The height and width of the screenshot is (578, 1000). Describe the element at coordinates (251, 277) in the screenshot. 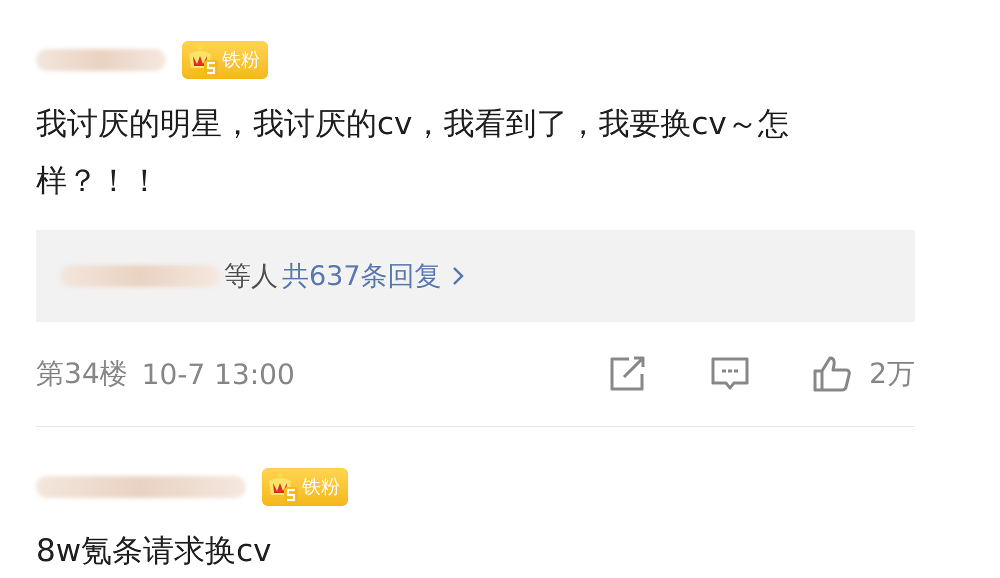

I see `replies-others-text: 等人` at that location.